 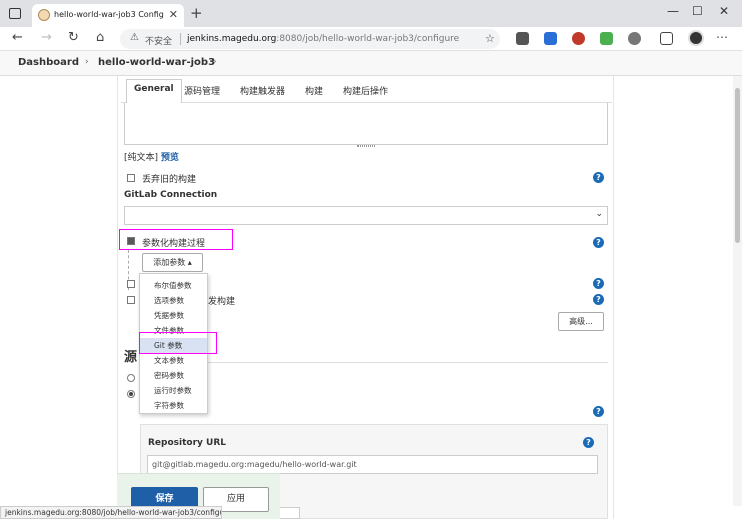 I want to click on scm-section-title: 源, so click(x=131, y=357).